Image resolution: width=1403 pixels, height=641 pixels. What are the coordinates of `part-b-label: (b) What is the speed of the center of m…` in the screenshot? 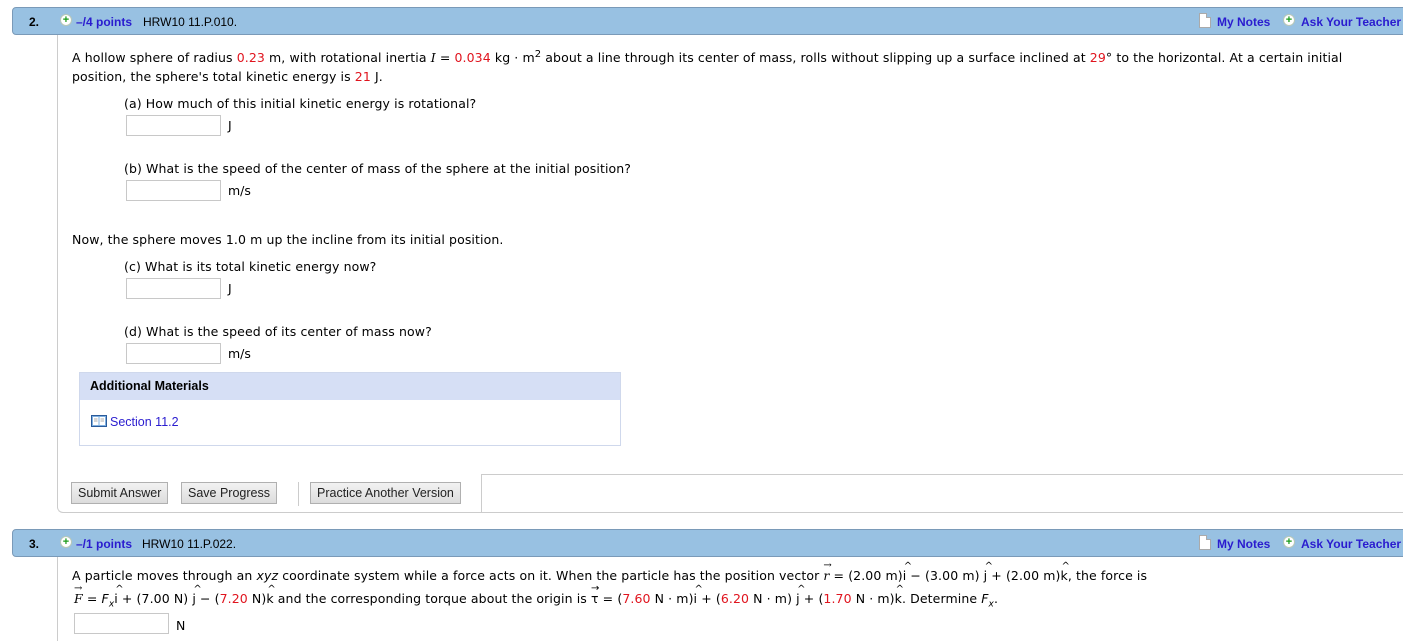 It's located at (378, 168).